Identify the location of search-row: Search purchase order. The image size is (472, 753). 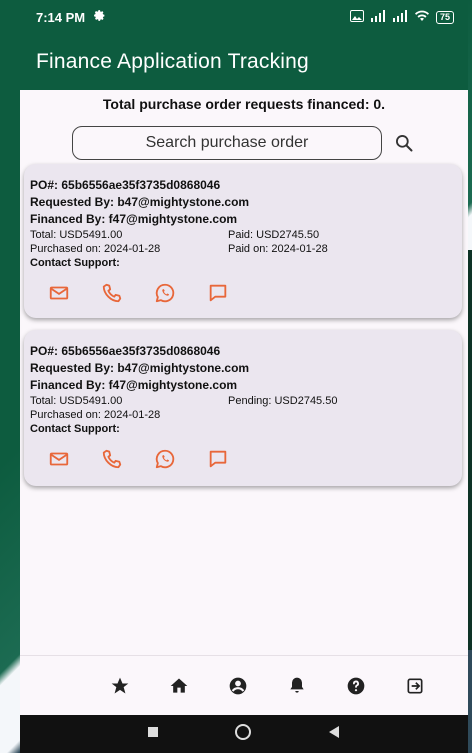
(244, 143).